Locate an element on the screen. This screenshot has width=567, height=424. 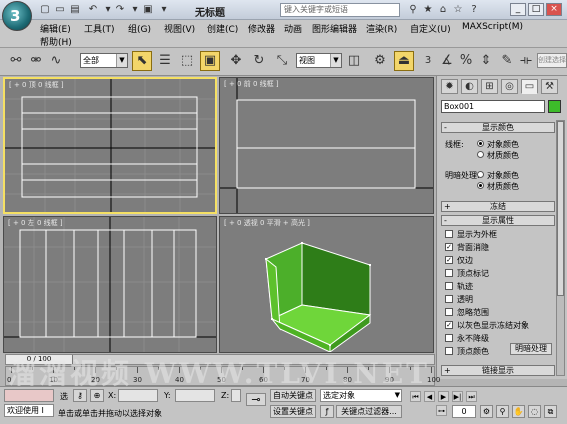
menu-create: 创建(C) is located at coordinates (222, 28).